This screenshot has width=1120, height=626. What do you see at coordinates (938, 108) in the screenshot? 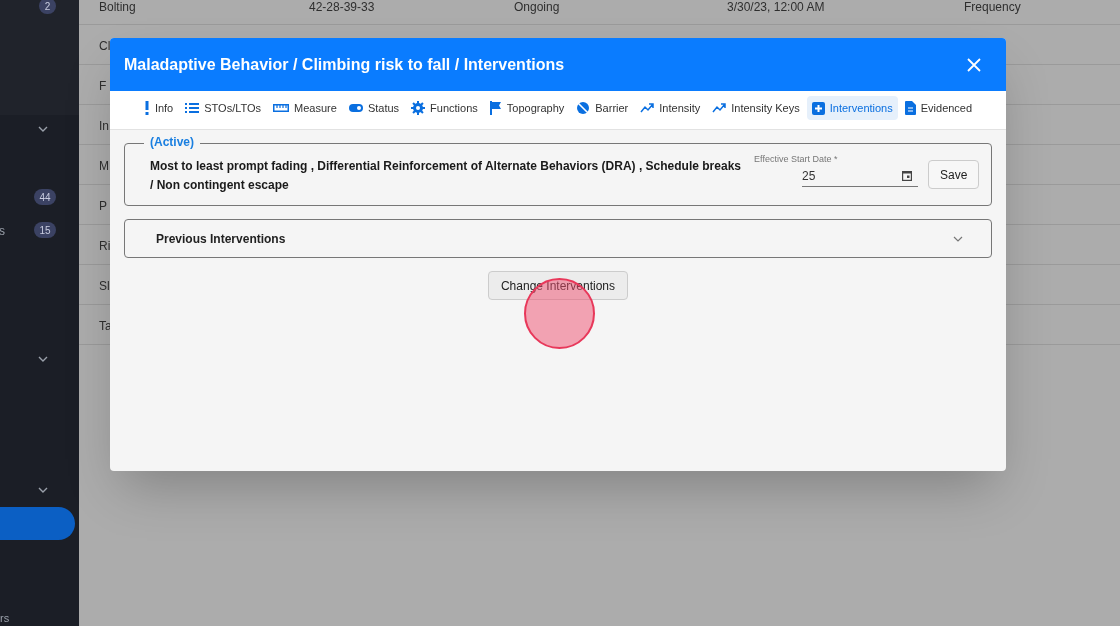
I see `tab: Evidenced` at bounding box center [938, 108].